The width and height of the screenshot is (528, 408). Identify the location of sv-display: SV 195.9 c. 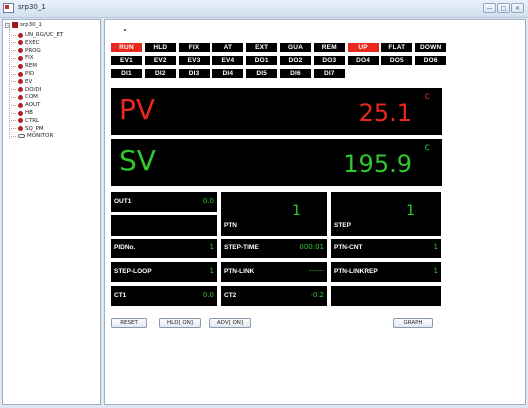
(276, 162).